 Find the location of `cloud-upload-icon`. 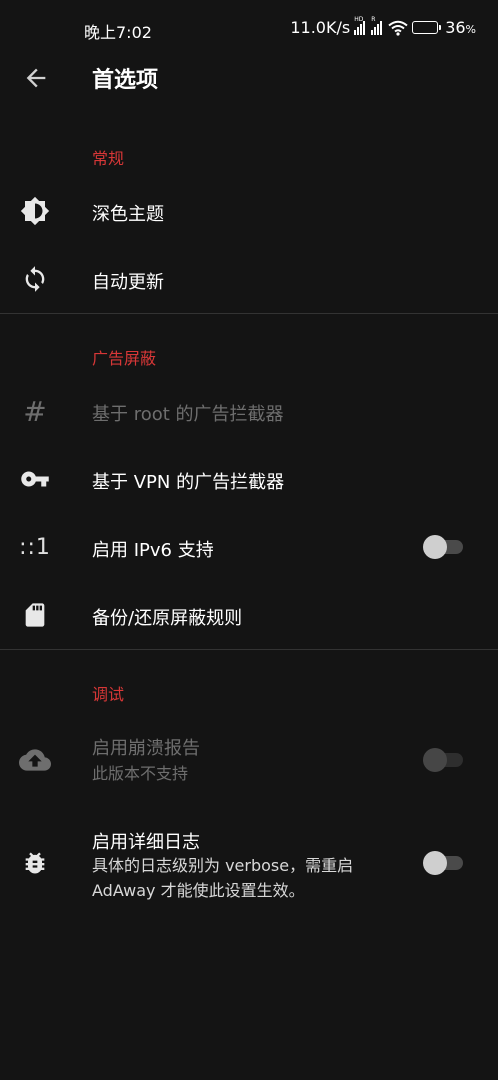

cloud-upload-icon is located at coordinates (35, 760).